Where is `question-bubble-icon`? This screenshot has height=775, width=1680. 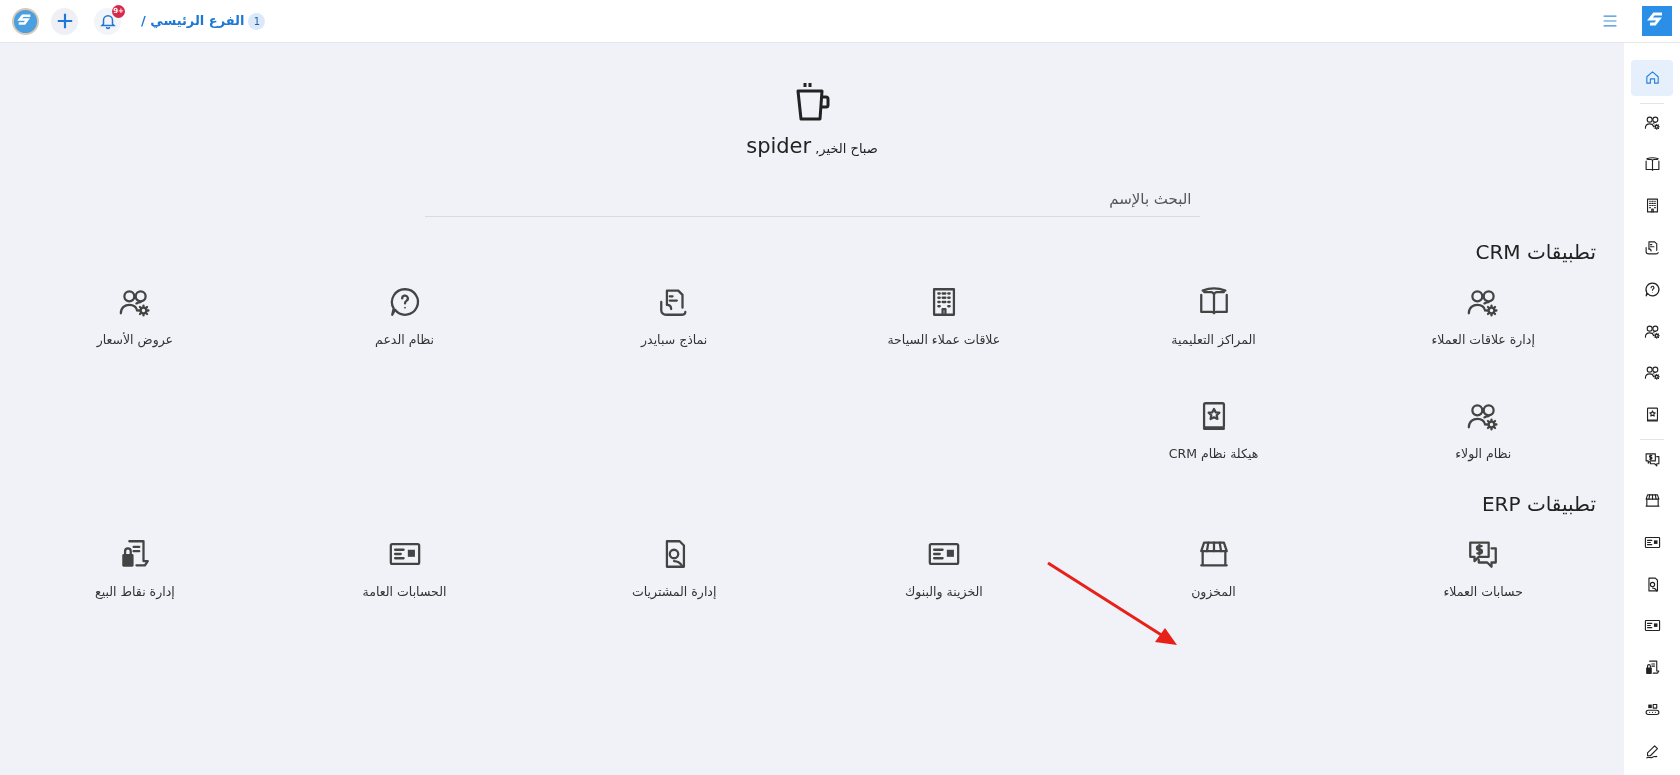 question-bubble-icon is located at coordinates (1652, 289).